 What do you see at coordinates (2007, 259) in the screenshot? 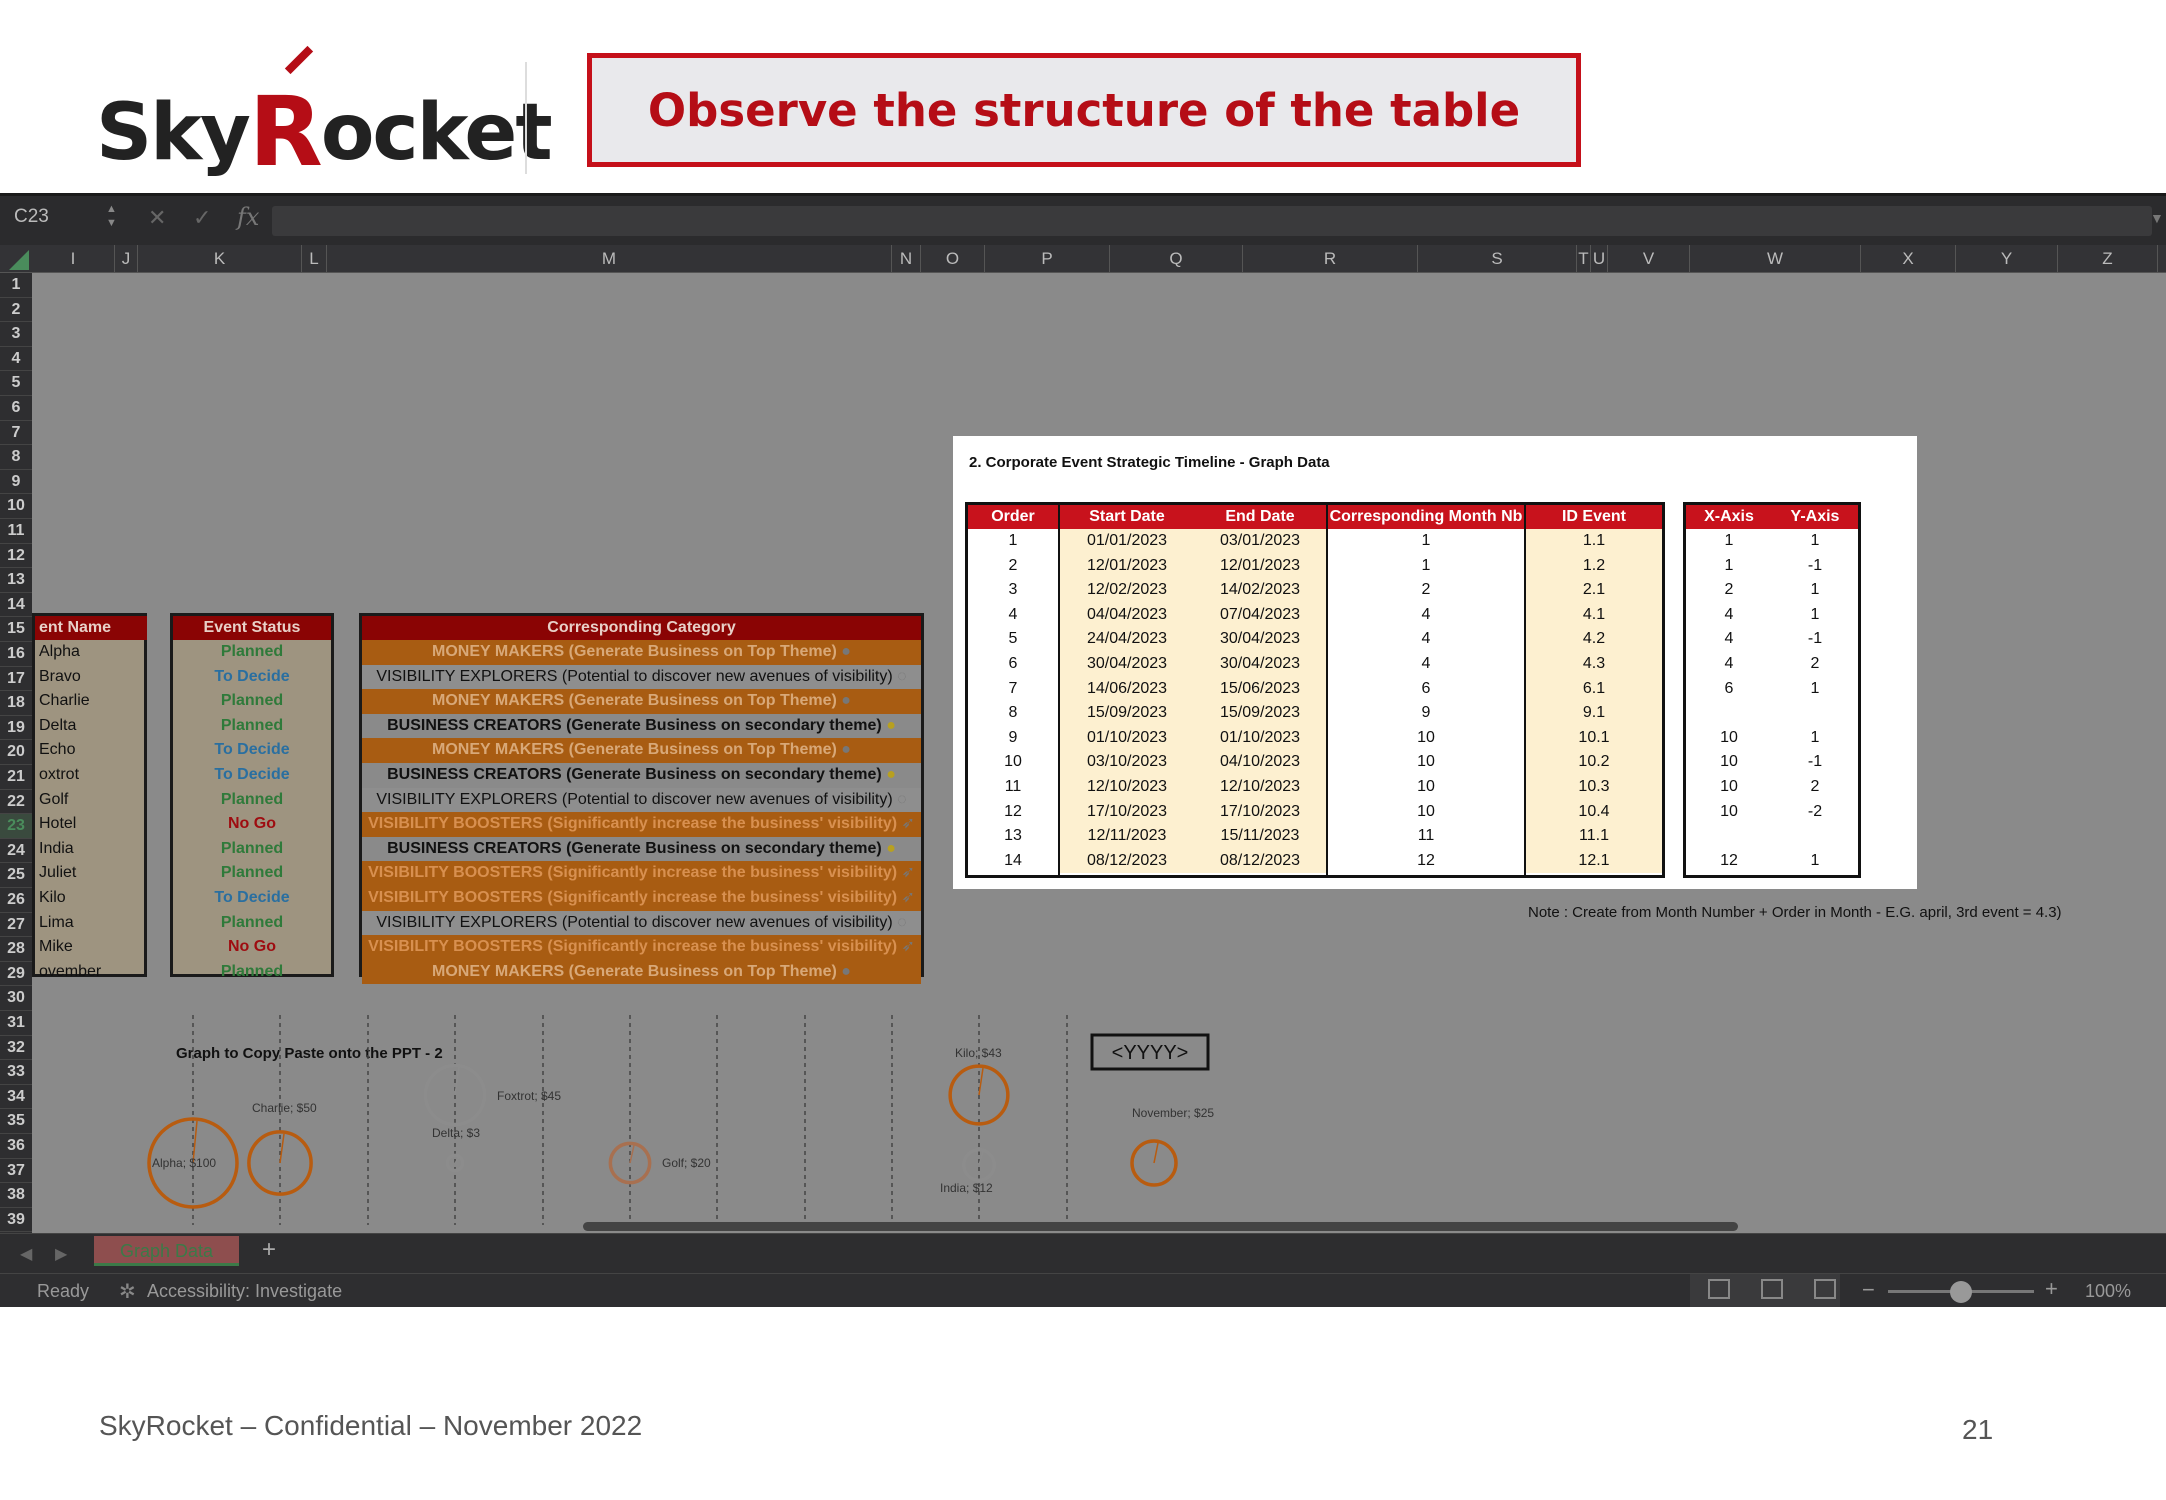
I see `column-header-y: Y` at bounding box center [2007, 259].